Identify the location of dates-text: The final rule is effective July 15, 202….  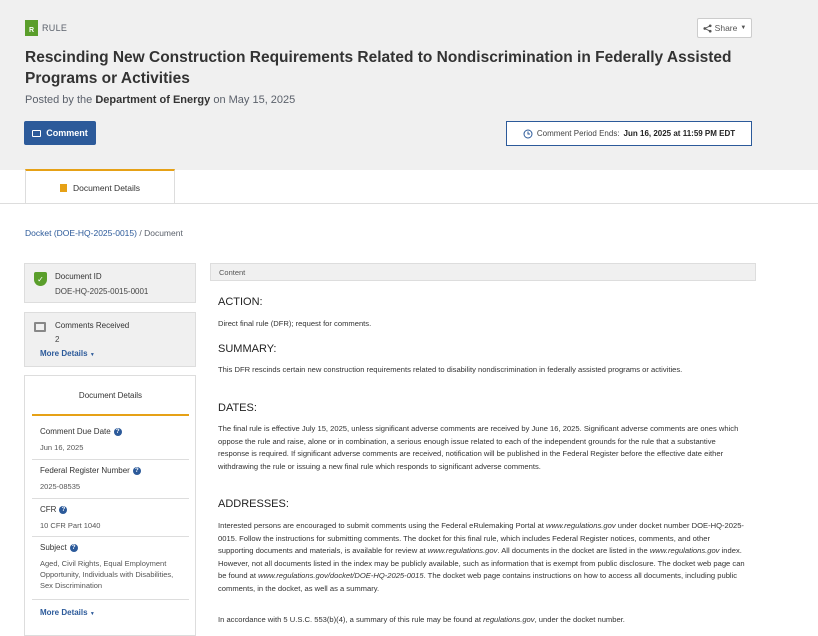
(478, 447).